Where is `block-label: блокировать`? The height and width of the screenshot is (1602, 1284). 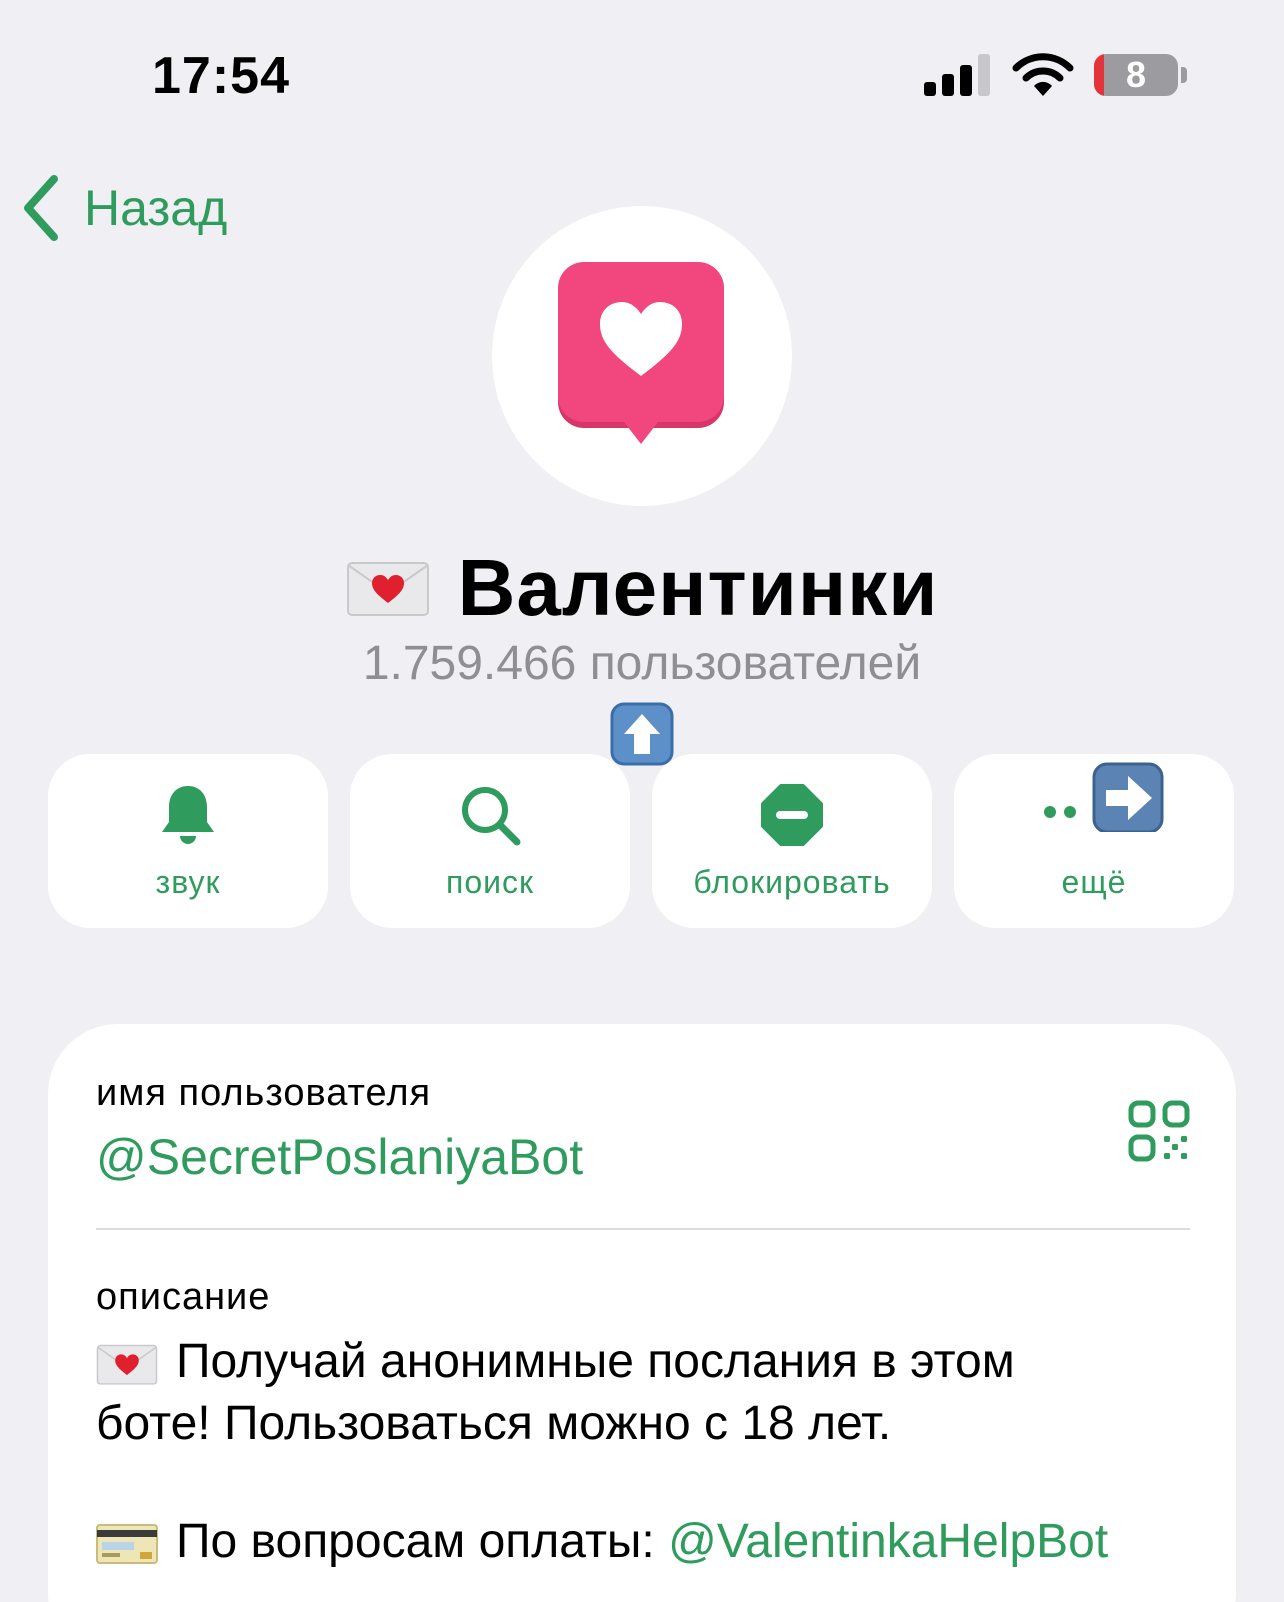 block-label: блокировать is located at coordinates (792, 882).